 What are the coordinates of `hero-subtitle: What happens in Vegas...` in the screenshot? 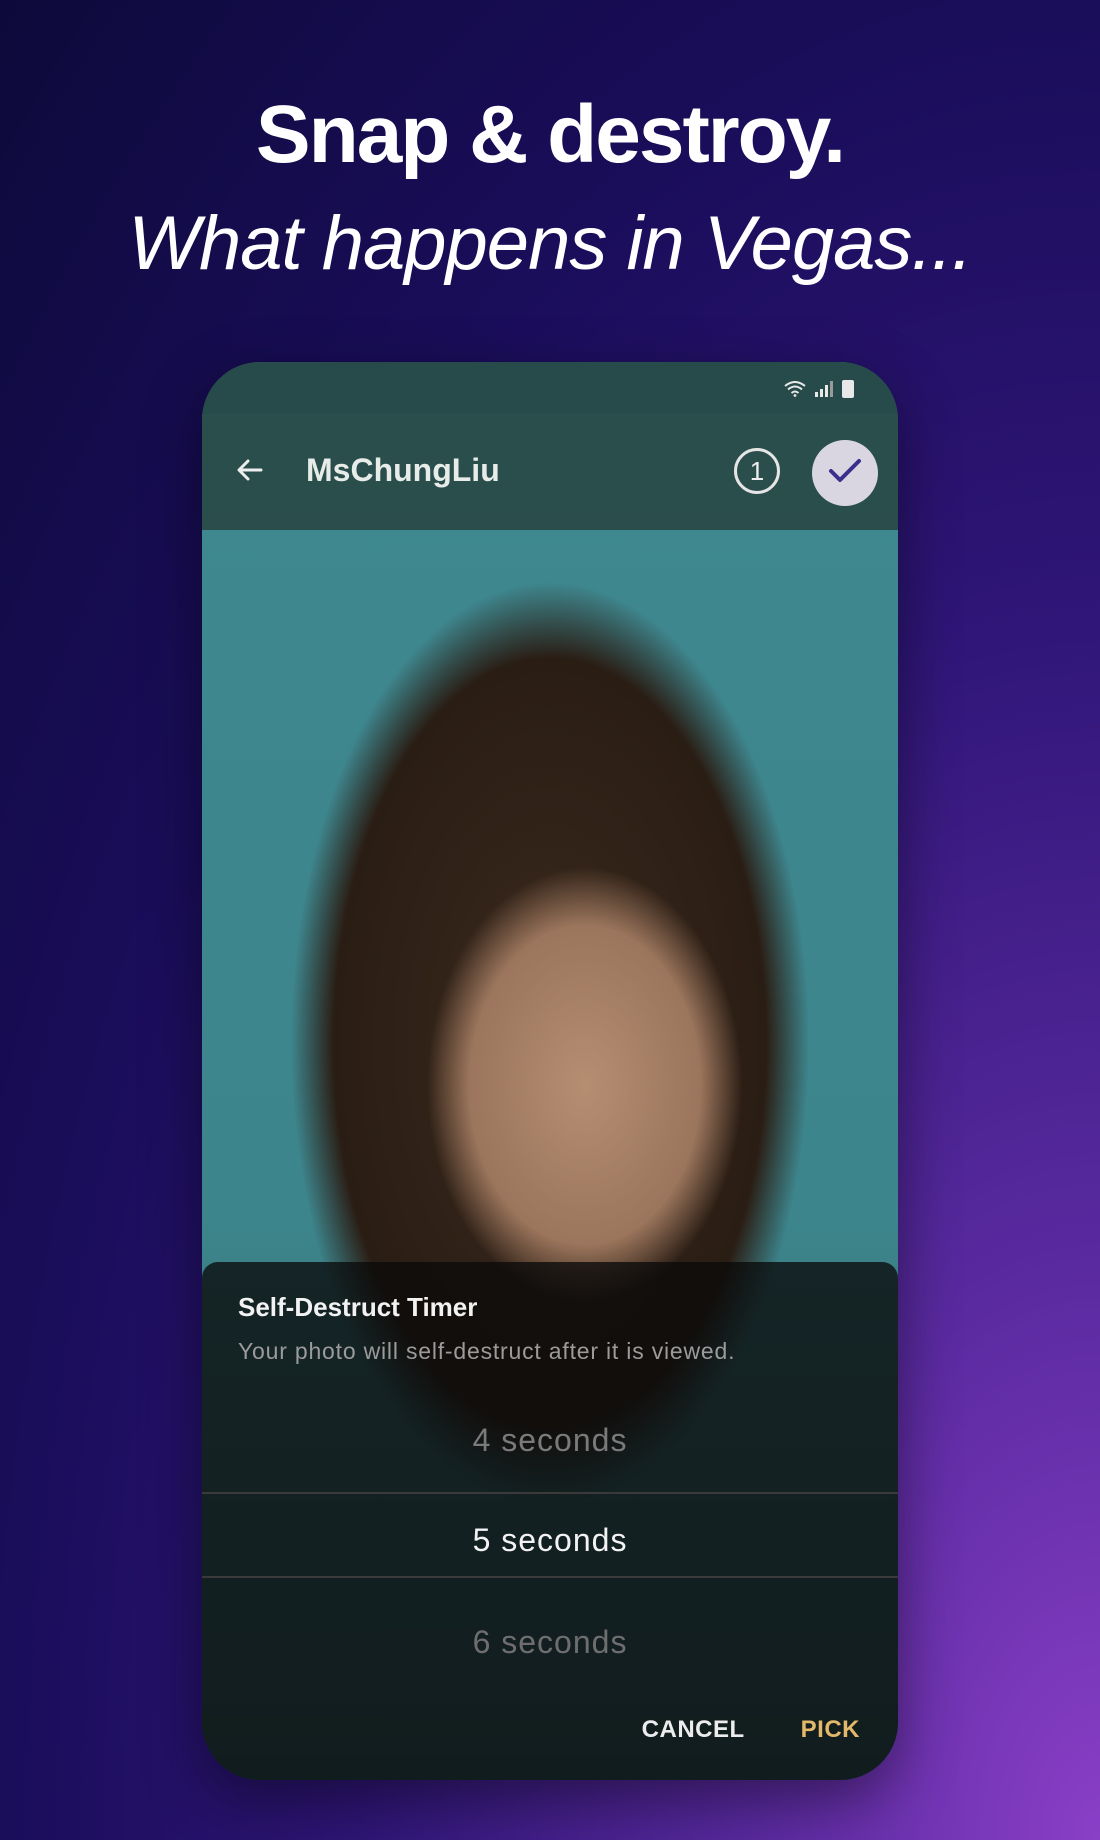 It's located at (550, 243).